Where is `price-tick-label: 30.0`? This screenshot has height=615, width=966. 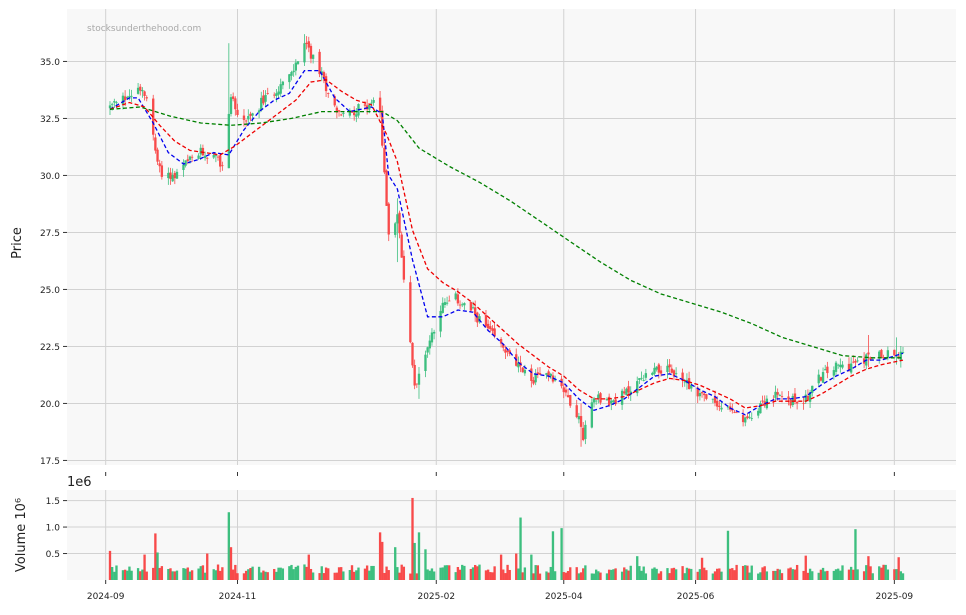
price-tick-label: 30.0 is located at coordinates (50, 177).